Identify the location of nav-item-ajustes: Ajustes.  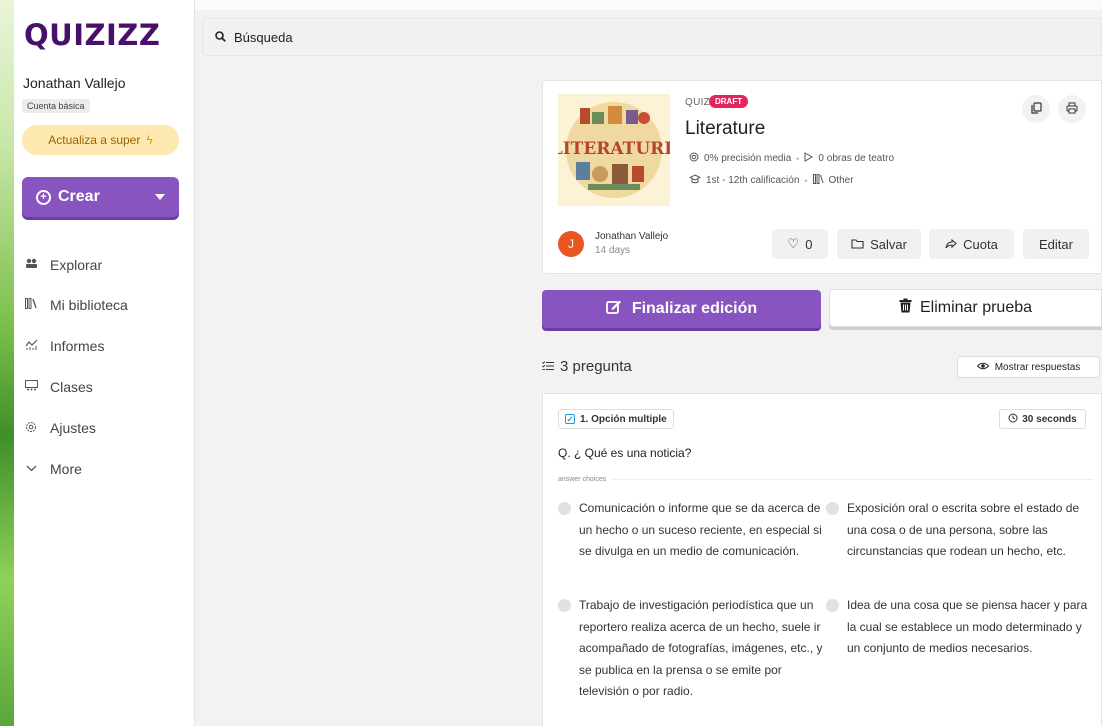
(60, 428).